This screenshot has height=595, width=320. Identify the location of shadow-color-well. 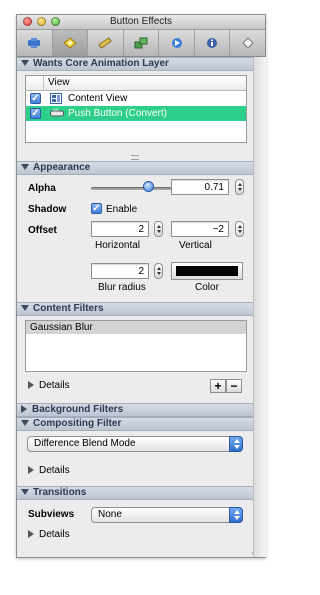
(207, 271).